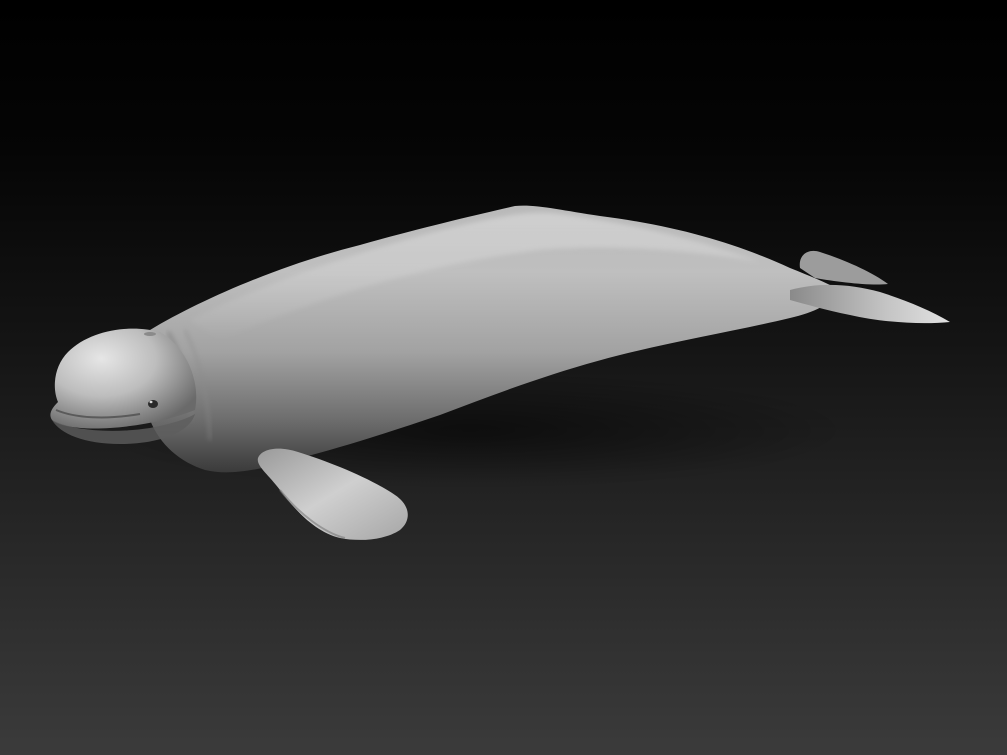  I want to click on eye-highlight, so click(151, 402).